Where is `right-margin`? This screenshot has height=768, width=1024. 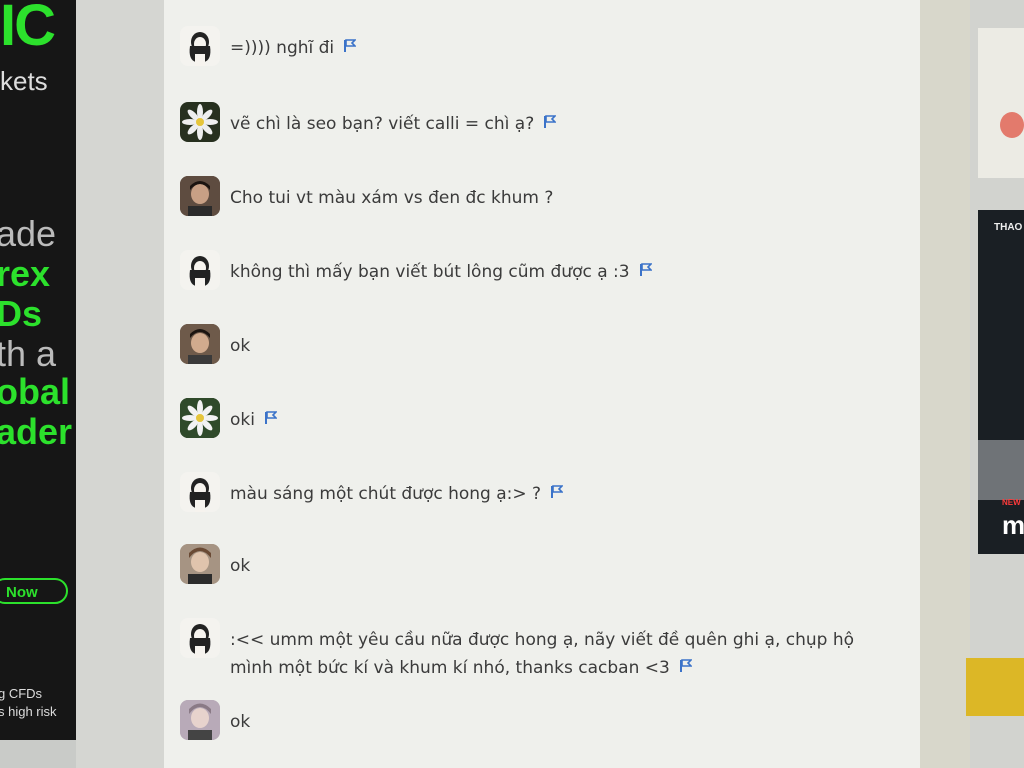 right-margin is located at coordinates (945, 384).